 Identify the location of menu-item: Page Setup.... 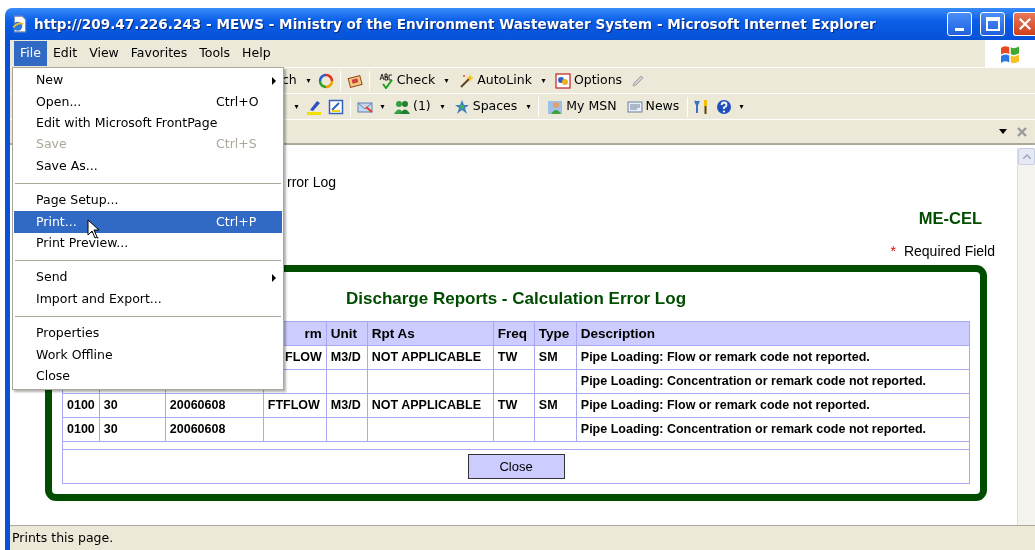
(148, 200).